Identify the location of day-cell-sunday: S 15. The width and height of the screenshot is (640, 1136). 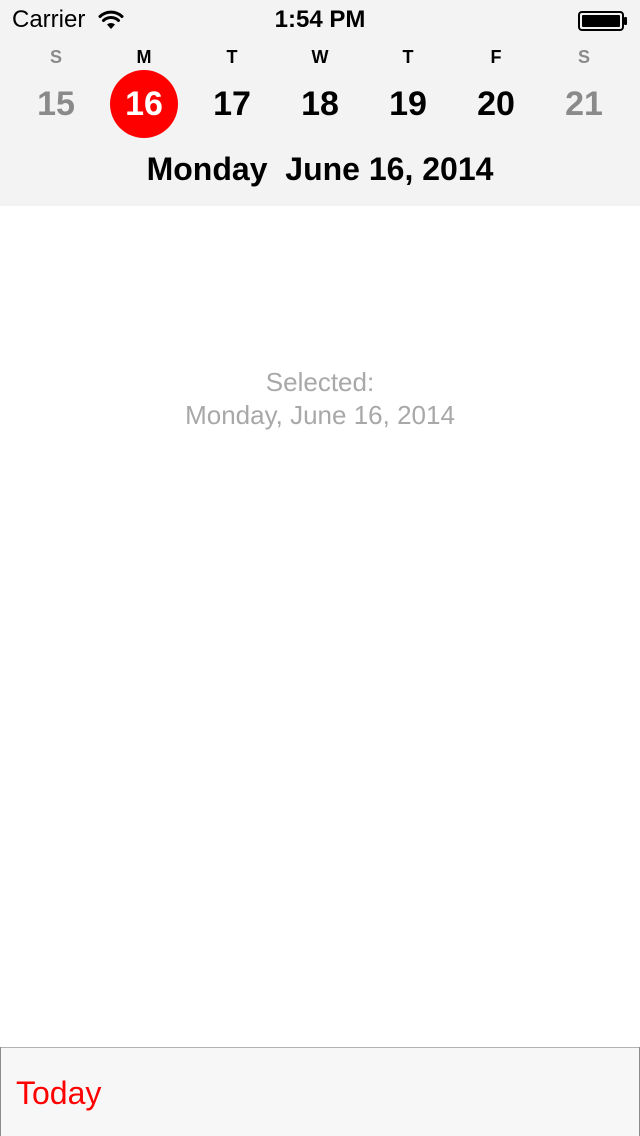
(56, 100).